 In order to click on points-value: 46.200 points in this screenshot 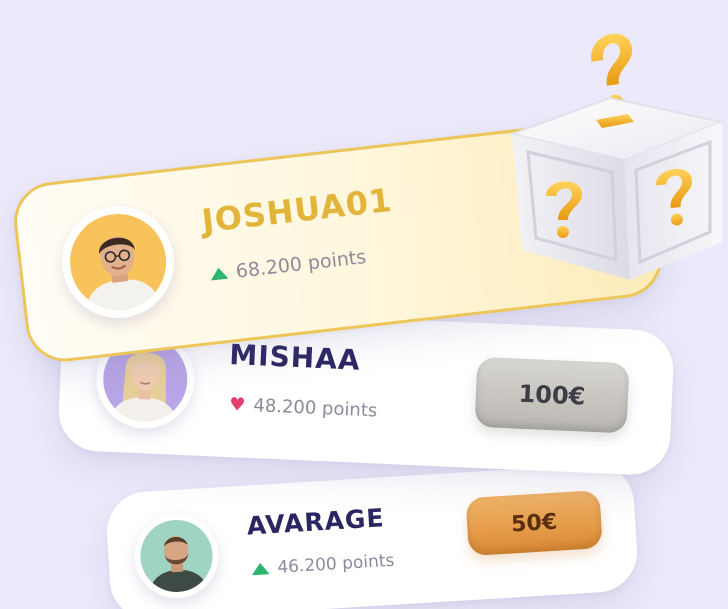, I will do `click(335, 564)`.